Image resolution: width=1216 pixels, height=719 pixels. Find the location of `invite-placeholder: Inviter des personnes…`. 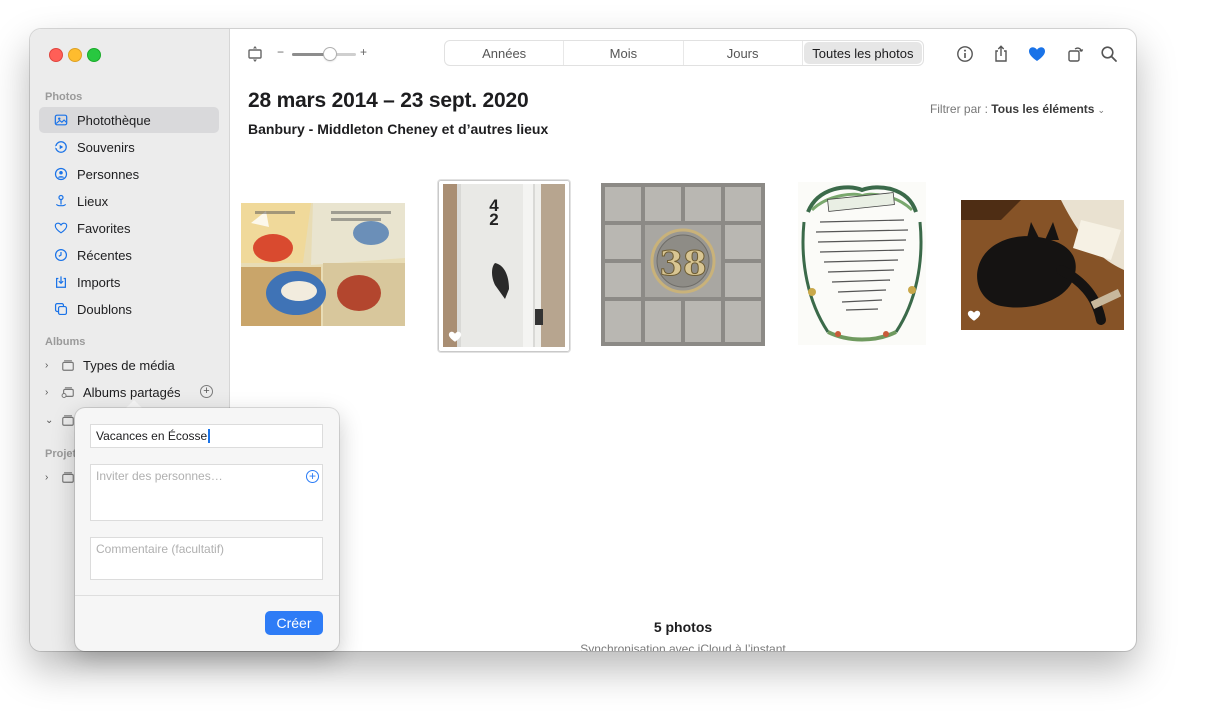

invite-placeholder: Inviter des personnes… is located at coordinates (159, 476).